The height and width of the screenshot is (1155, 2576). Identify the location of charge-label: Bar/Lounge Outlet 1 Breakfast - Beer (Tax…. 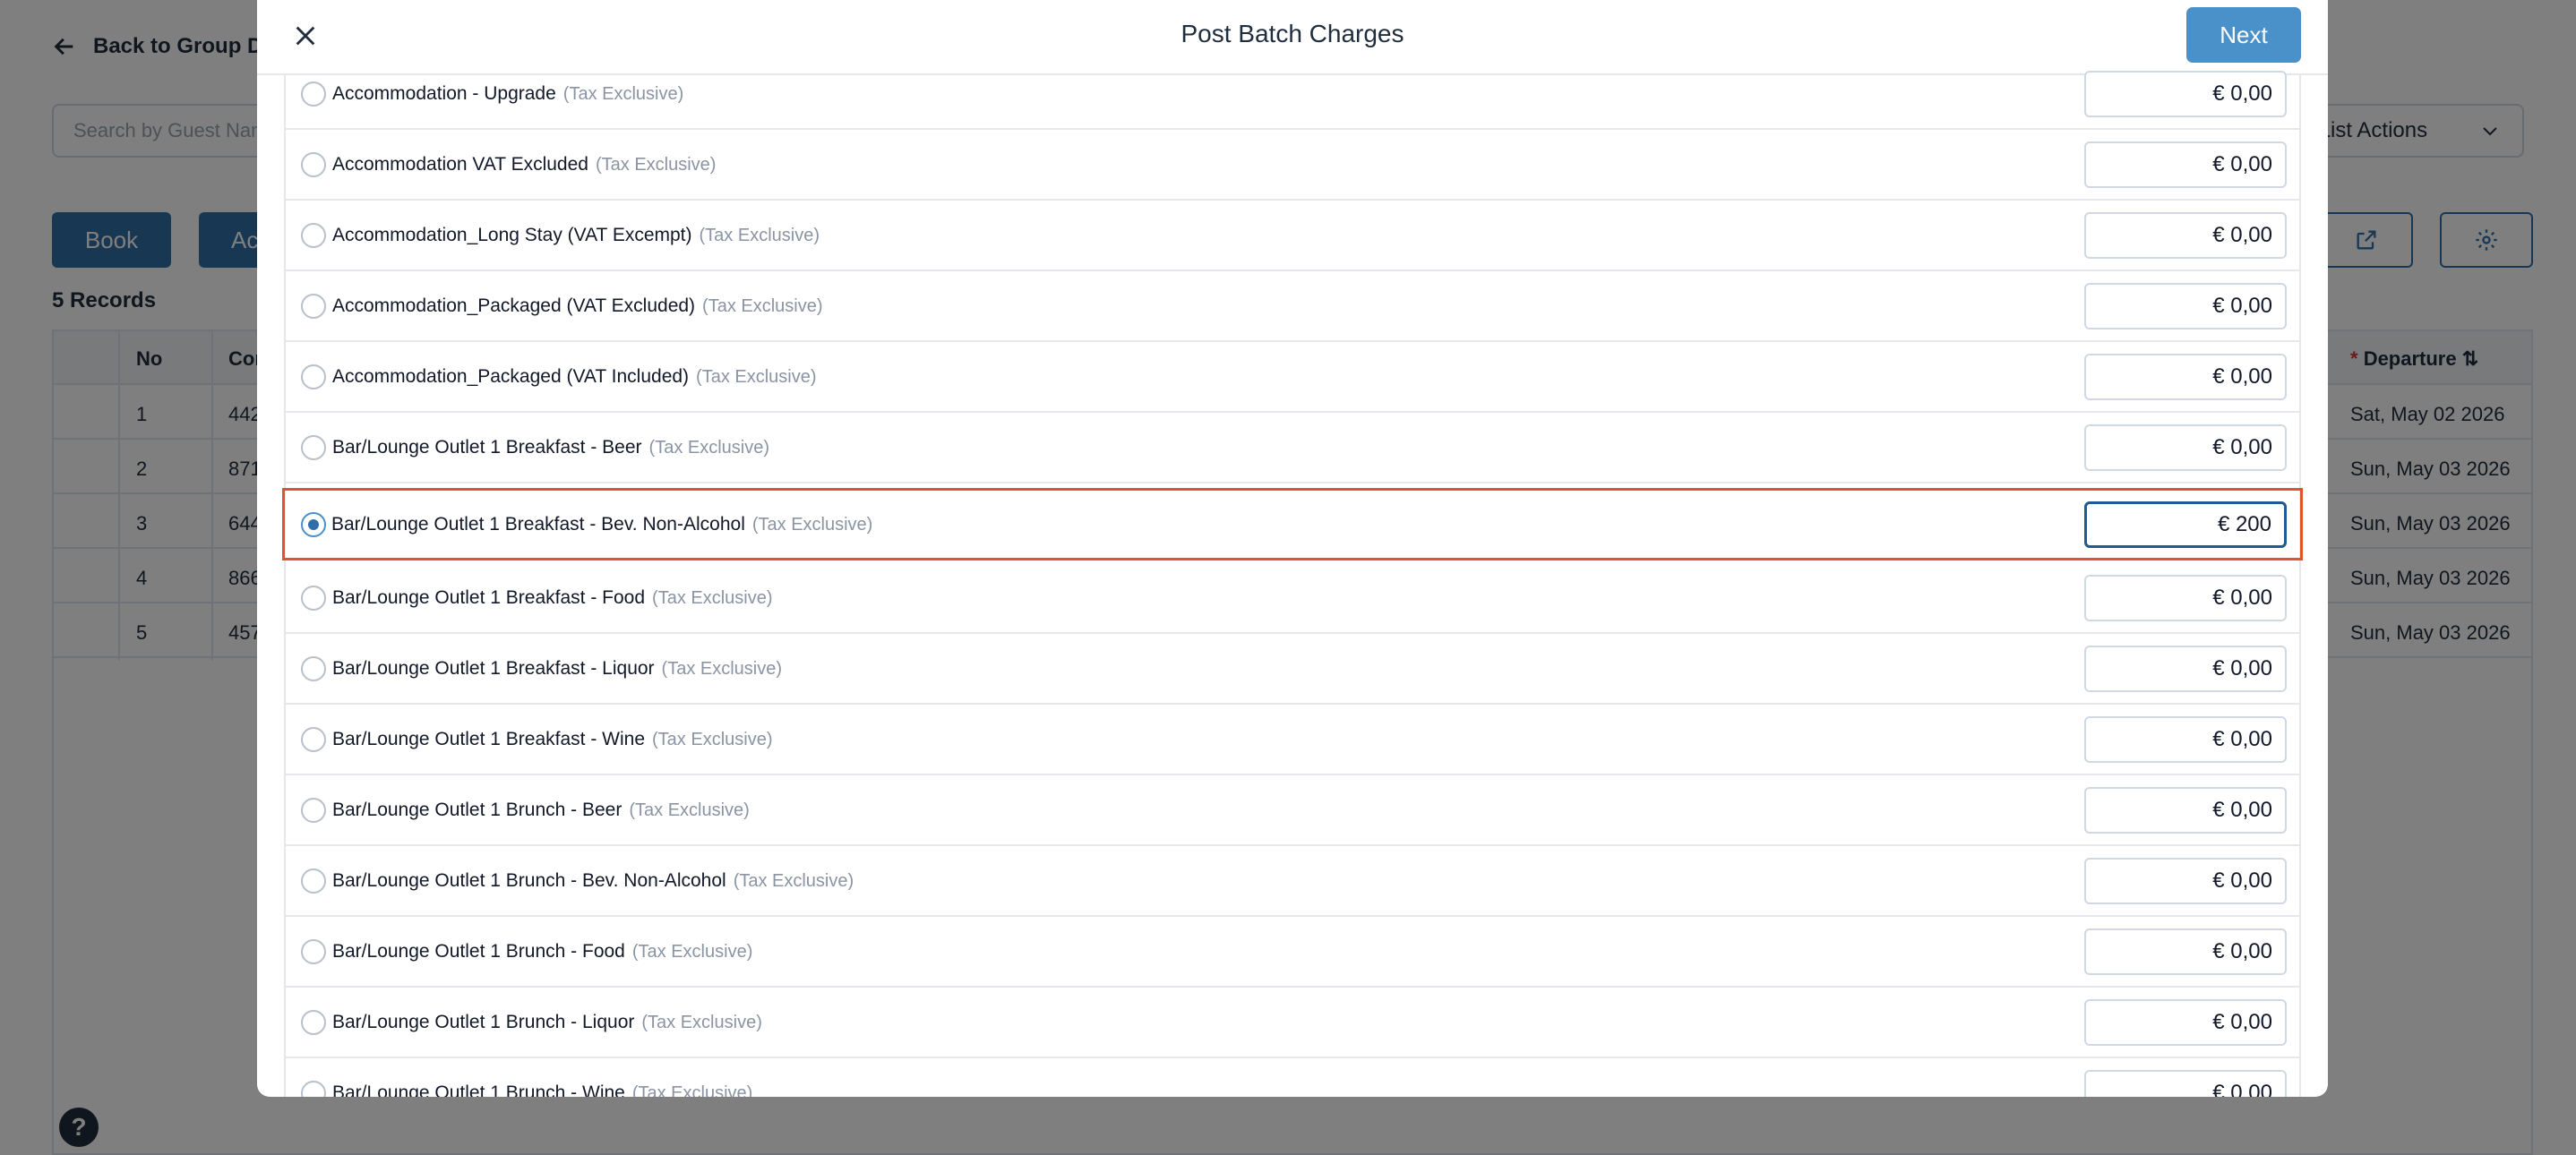
(551, 447).